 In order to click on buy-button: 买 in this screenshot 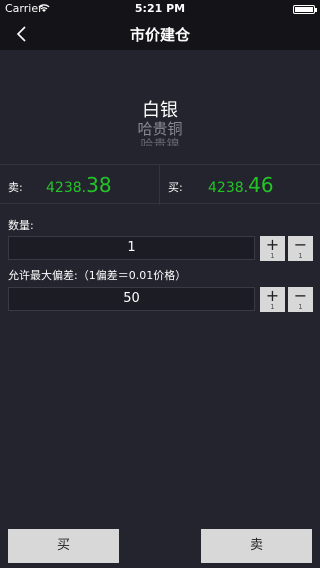, I will do `click(63, 546)`.